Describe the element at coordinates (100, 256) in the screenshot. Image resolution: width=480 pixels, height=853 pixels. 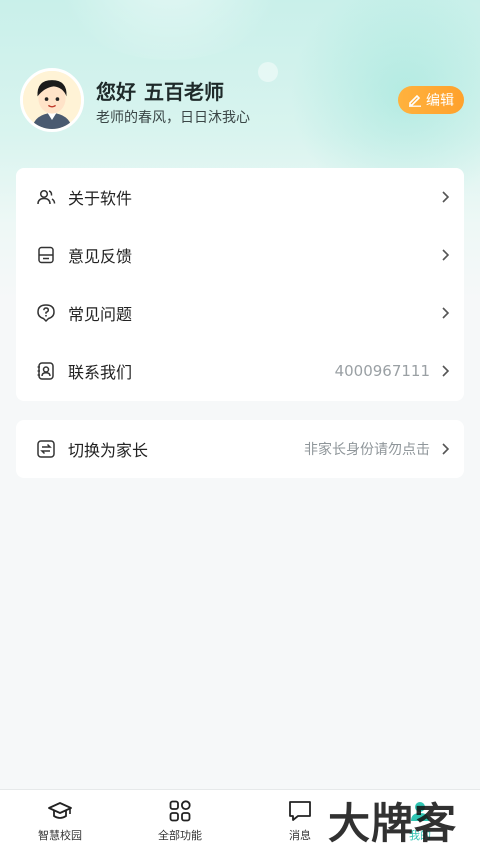
I see `menu-item-label: 意见反馈` at that location.